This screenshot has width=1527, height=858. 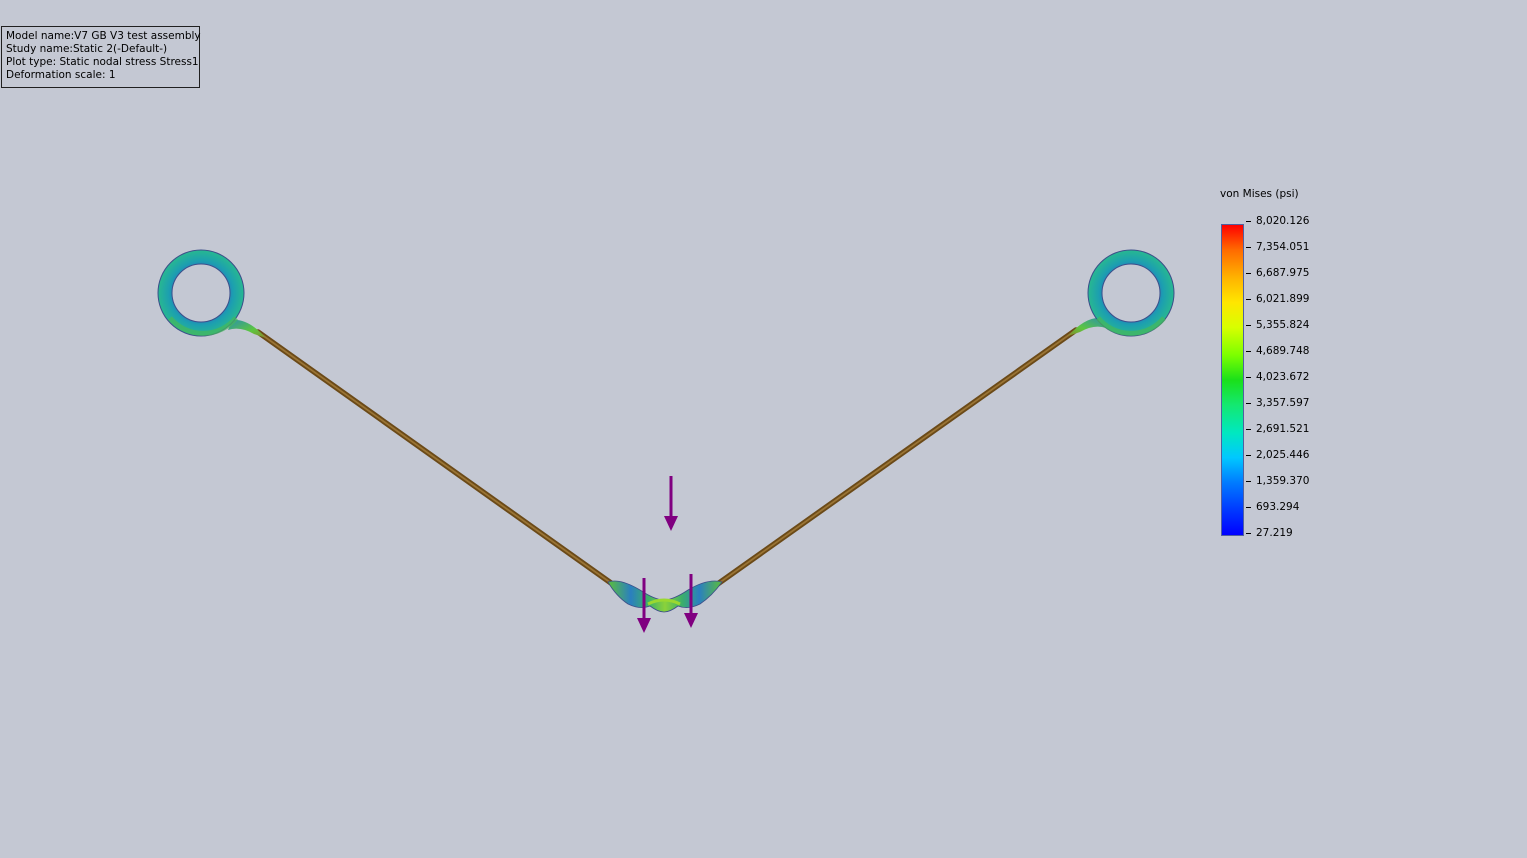 I want to click on legend-tick-label: 1,359.370, so click(x=1283, y=481).